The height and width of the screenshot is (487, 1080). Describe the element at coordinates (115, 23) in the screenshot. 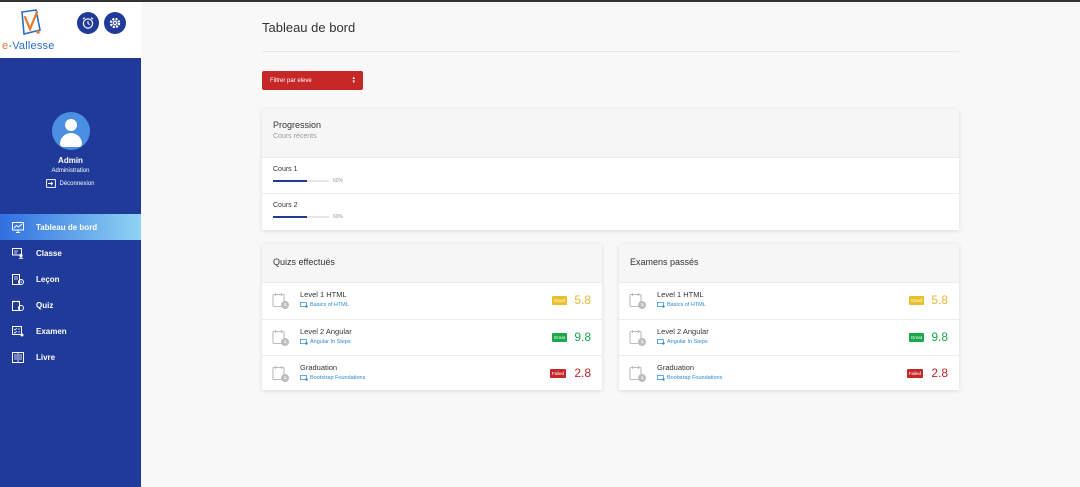

I see `gear-icon` at that location.